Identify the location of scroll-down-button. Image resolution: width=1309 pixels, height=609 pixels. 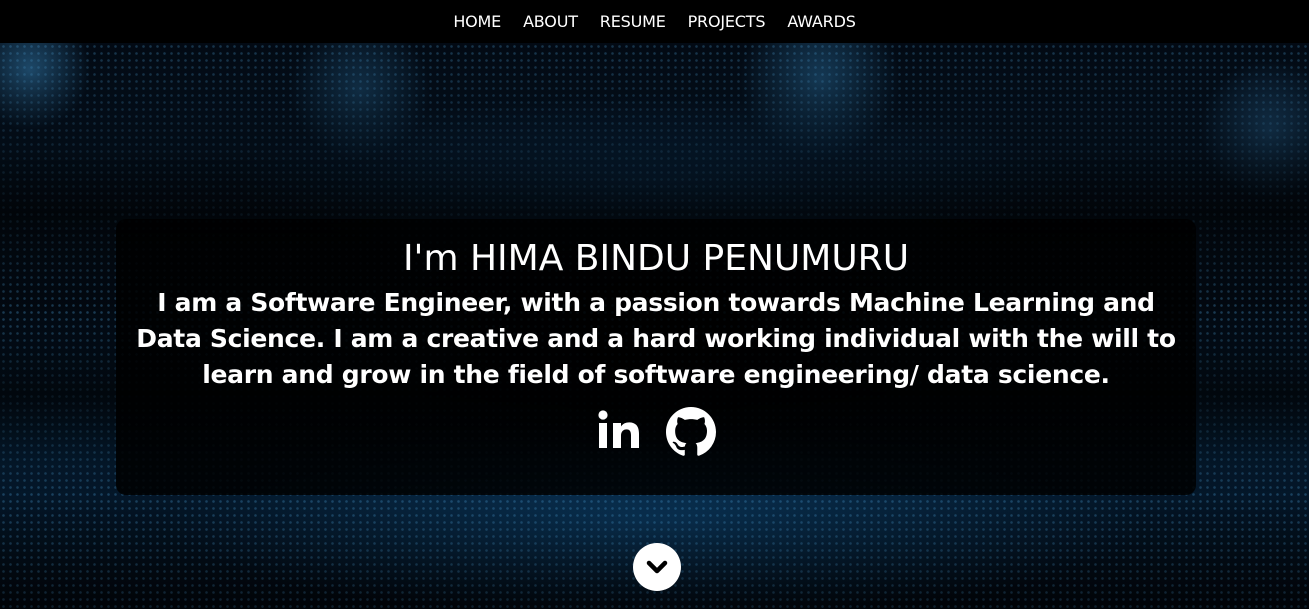
(657, 567).